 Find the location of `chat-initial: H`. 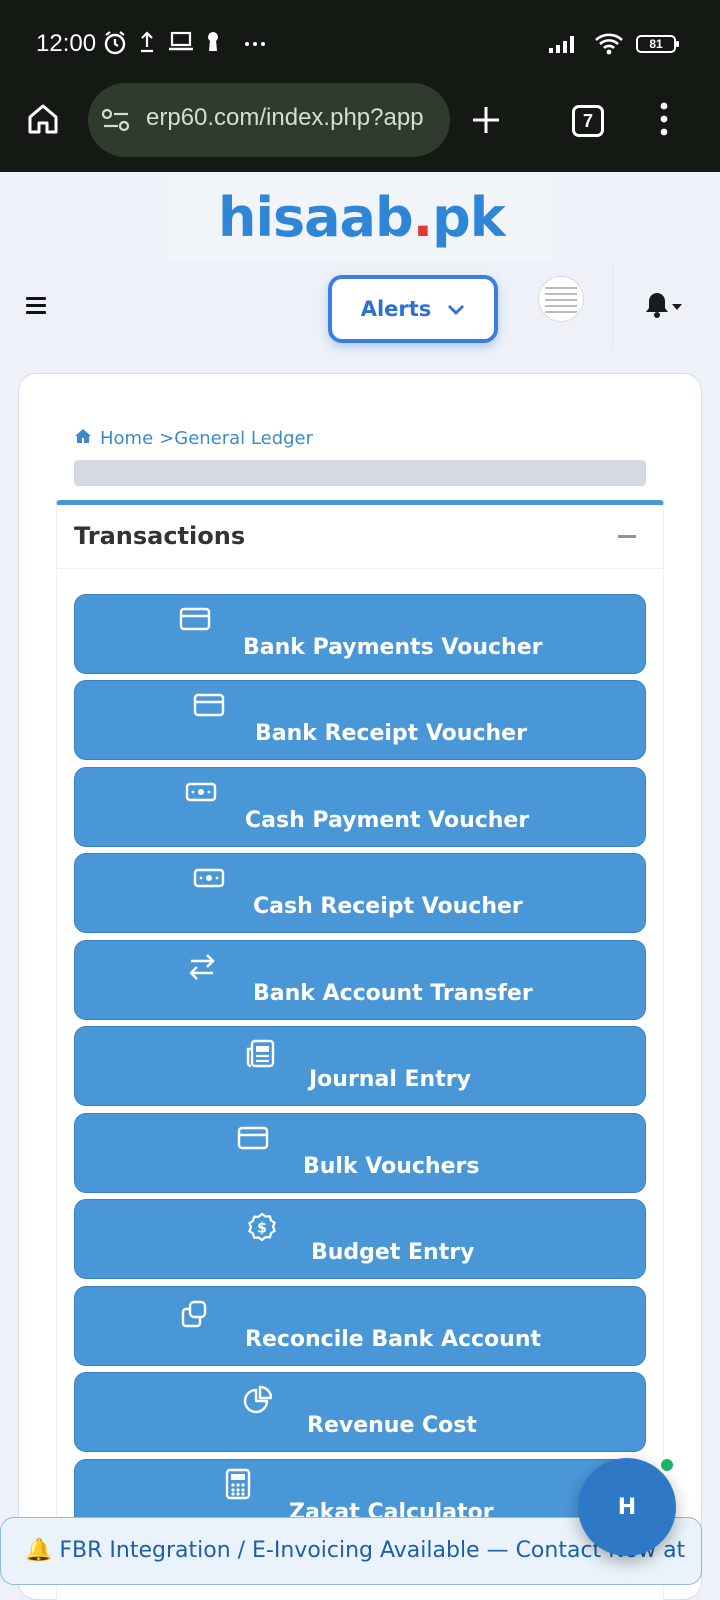

chat-initial: H is located at coordinates (627, 1507).